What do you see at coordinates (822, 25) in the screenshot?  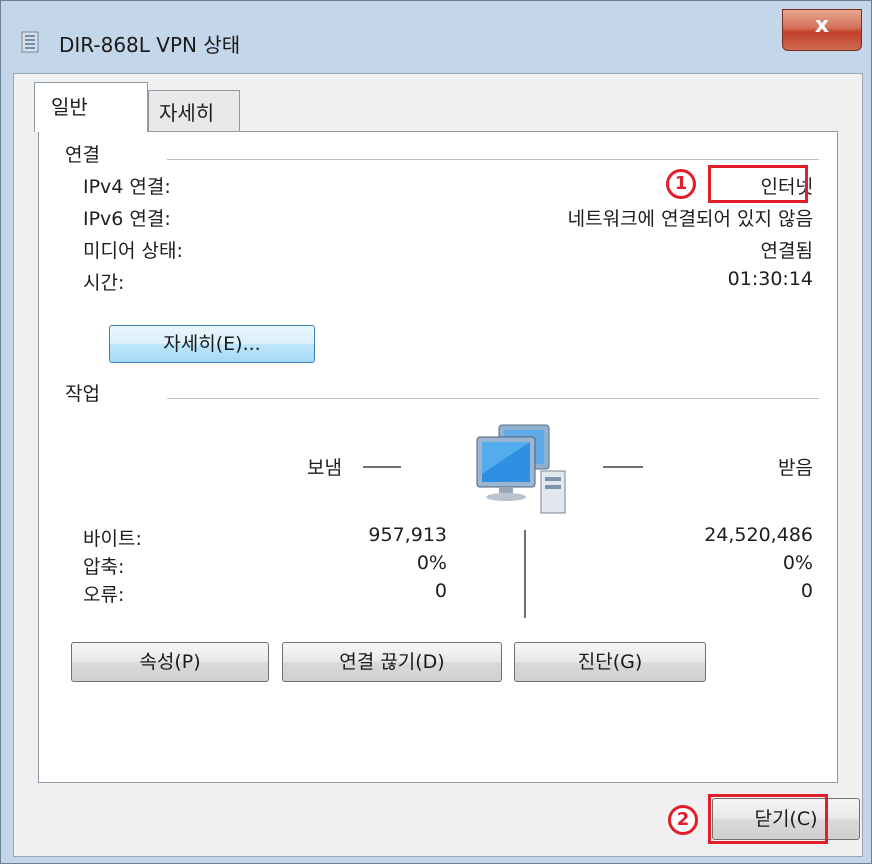 I see `close-icon: x` at bounding box center [822, 25].